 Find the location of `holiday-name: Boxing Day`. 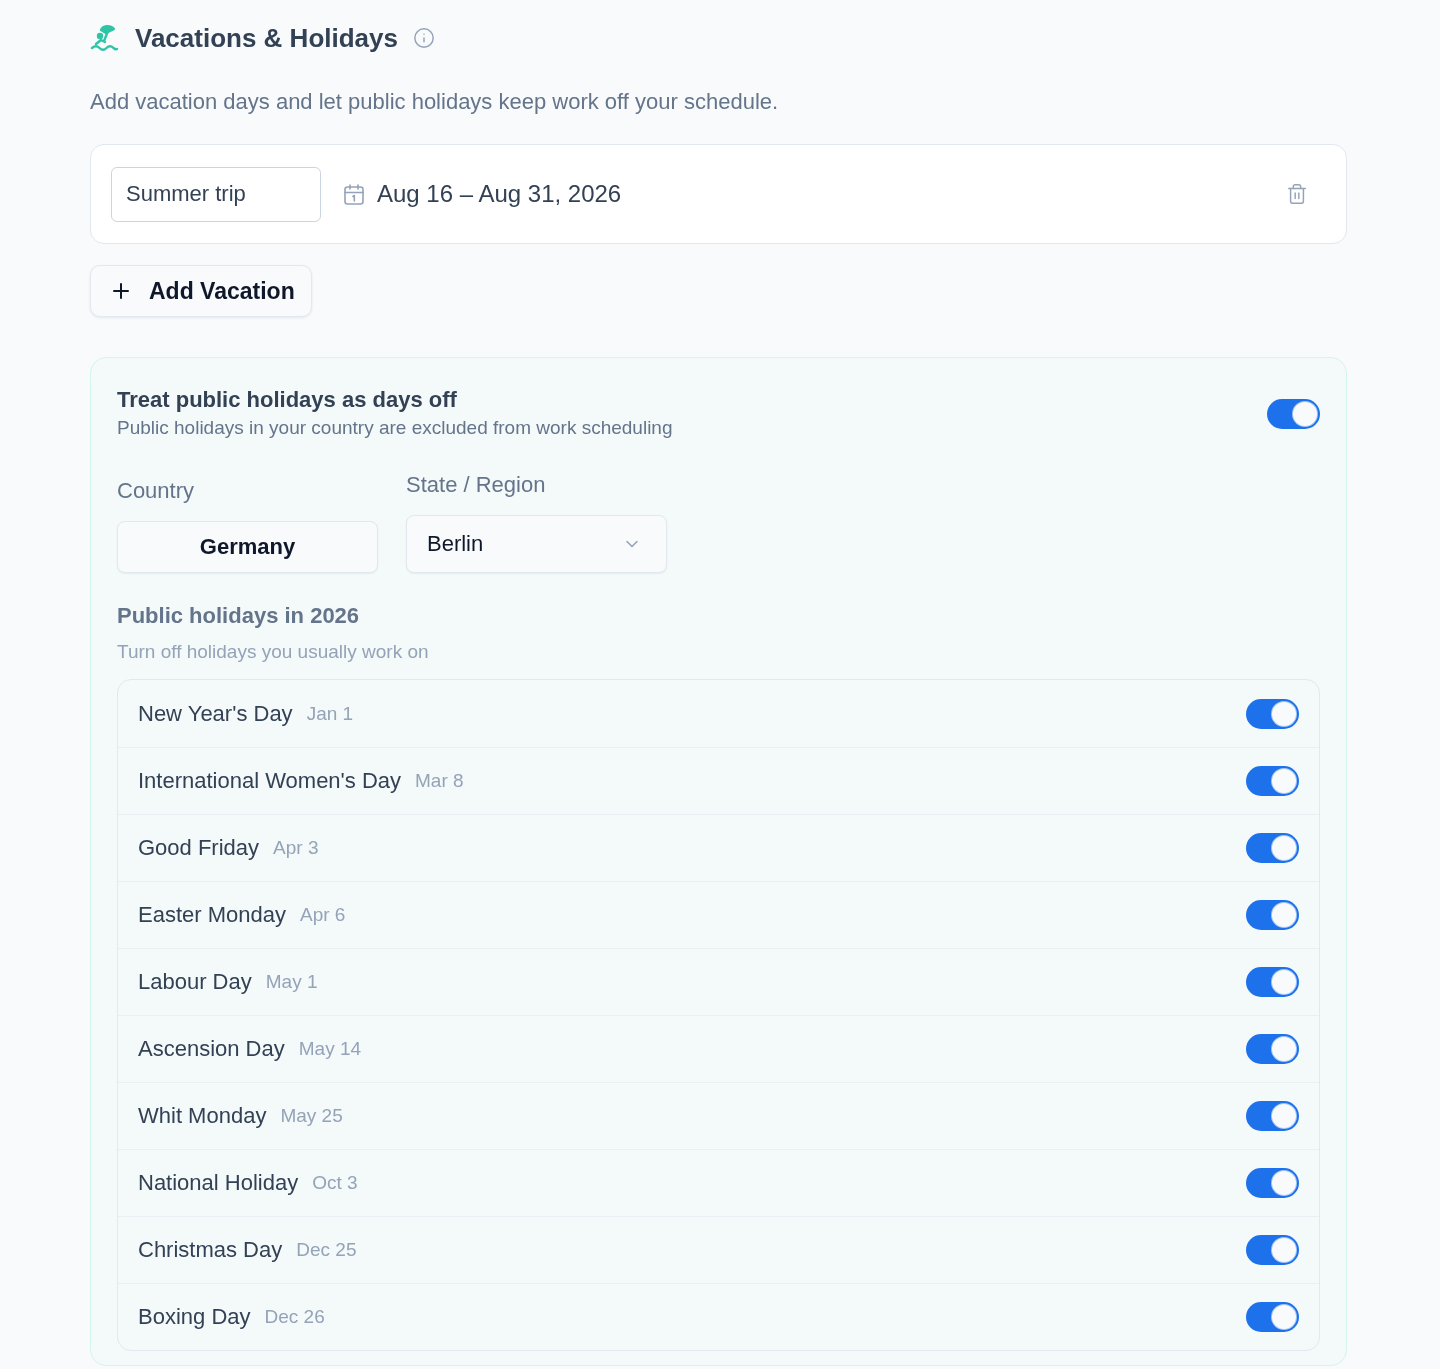

holiday-name: Boxing Day is located at coordinates (194, 1317).